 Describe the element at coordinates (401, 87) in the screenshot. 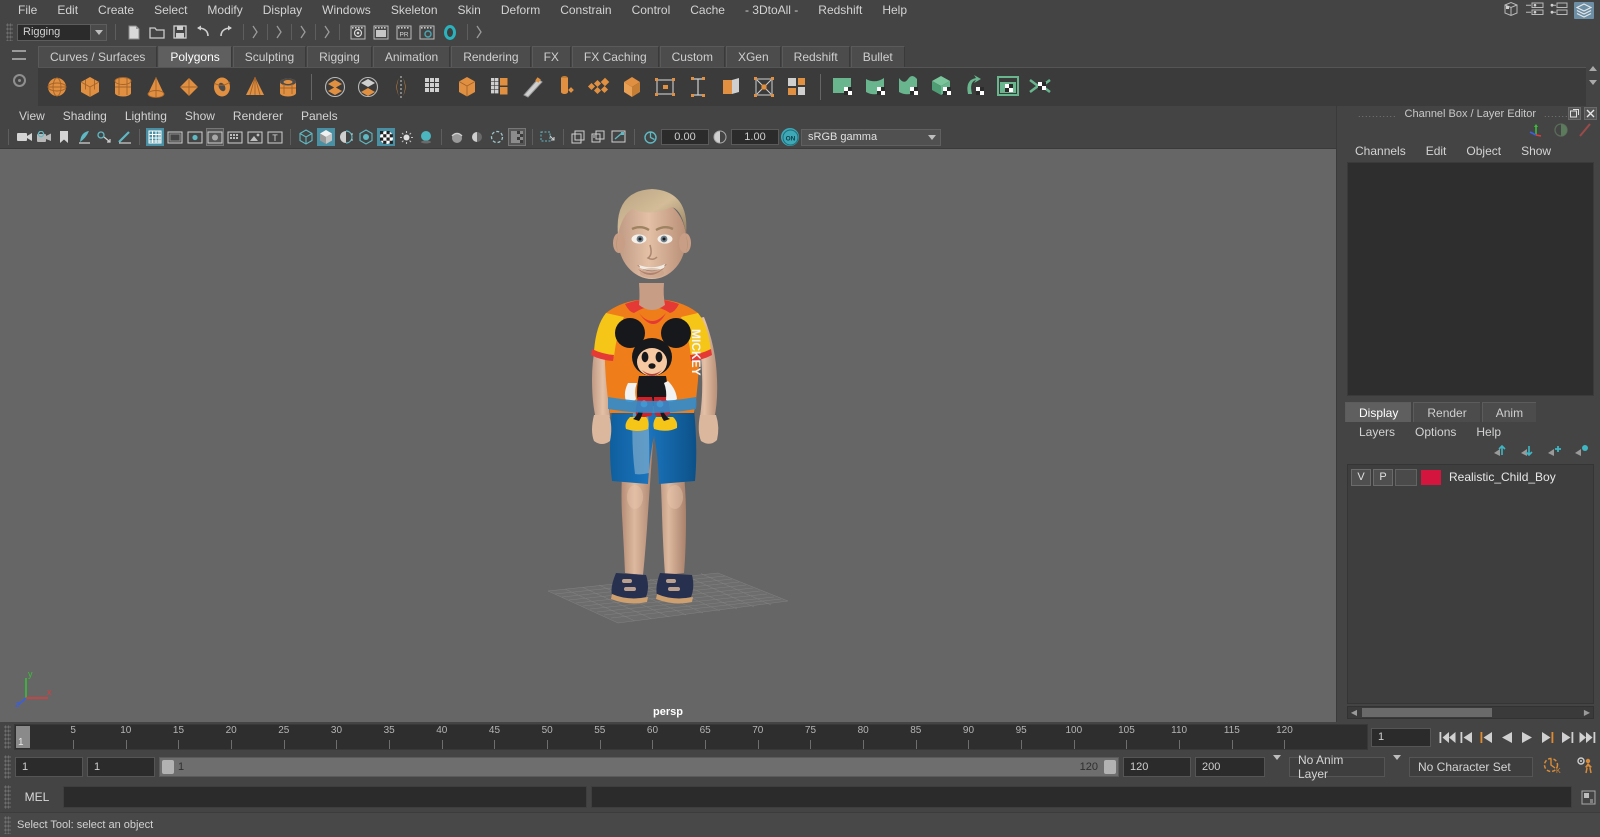

I see `poly-mirror-icon` at that location.